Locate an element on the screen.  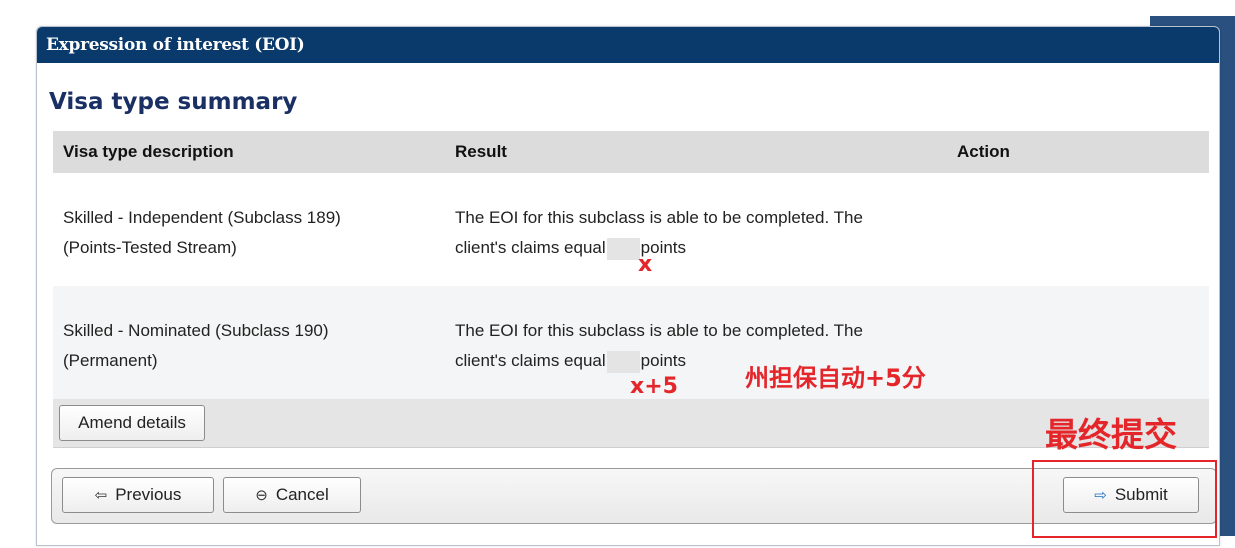
visa-description-line: Skilled - Independent (Subclass 189) is located at coordinates (202, 217).